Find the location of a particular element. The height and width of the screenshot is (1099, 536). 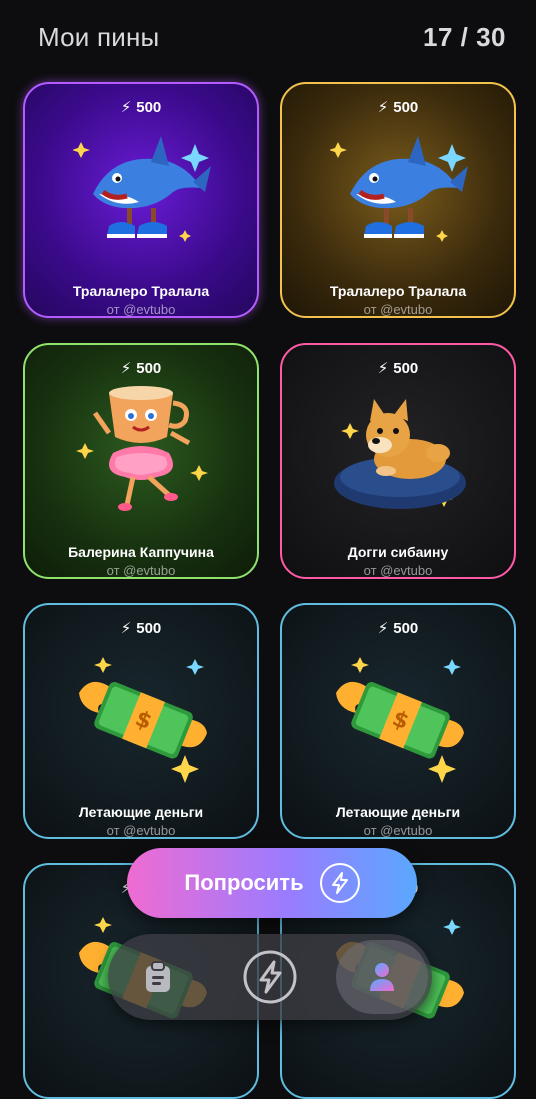

ask-button: Попросить is located at coordinates (272, 883).